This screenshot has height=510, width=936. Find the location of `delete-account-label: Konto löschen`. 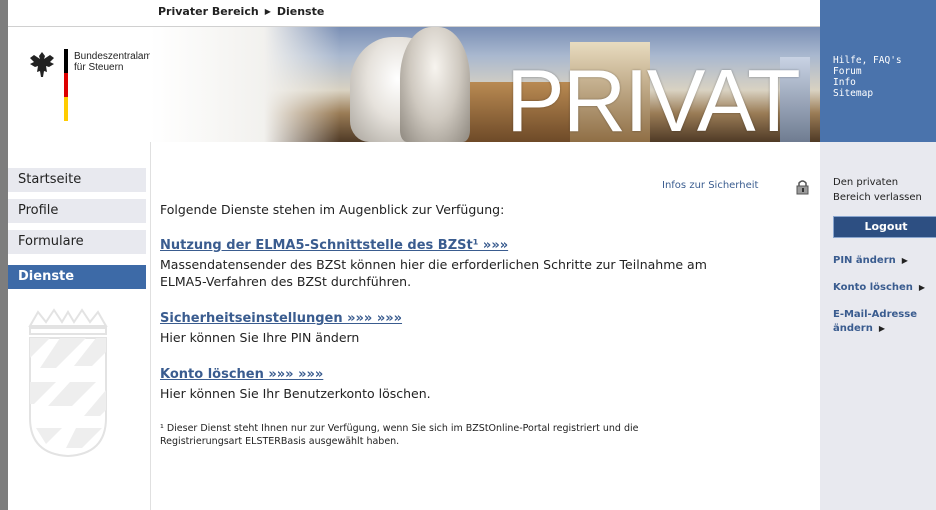

delete-account-label: Konto löschen is located at coordinates (873, 287).